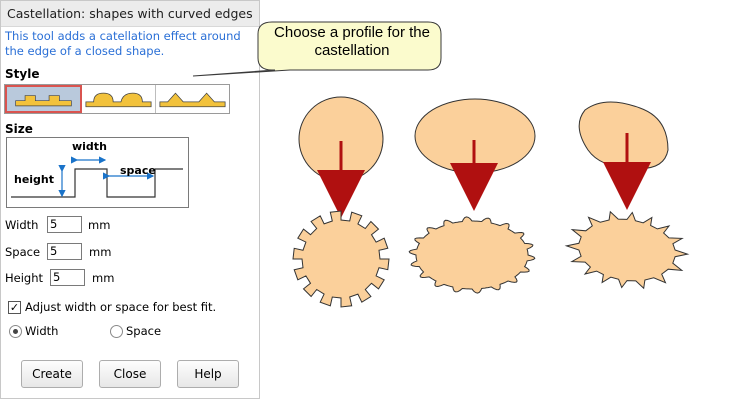  I want to click on castellated-triangle-result, so click(627, 250).